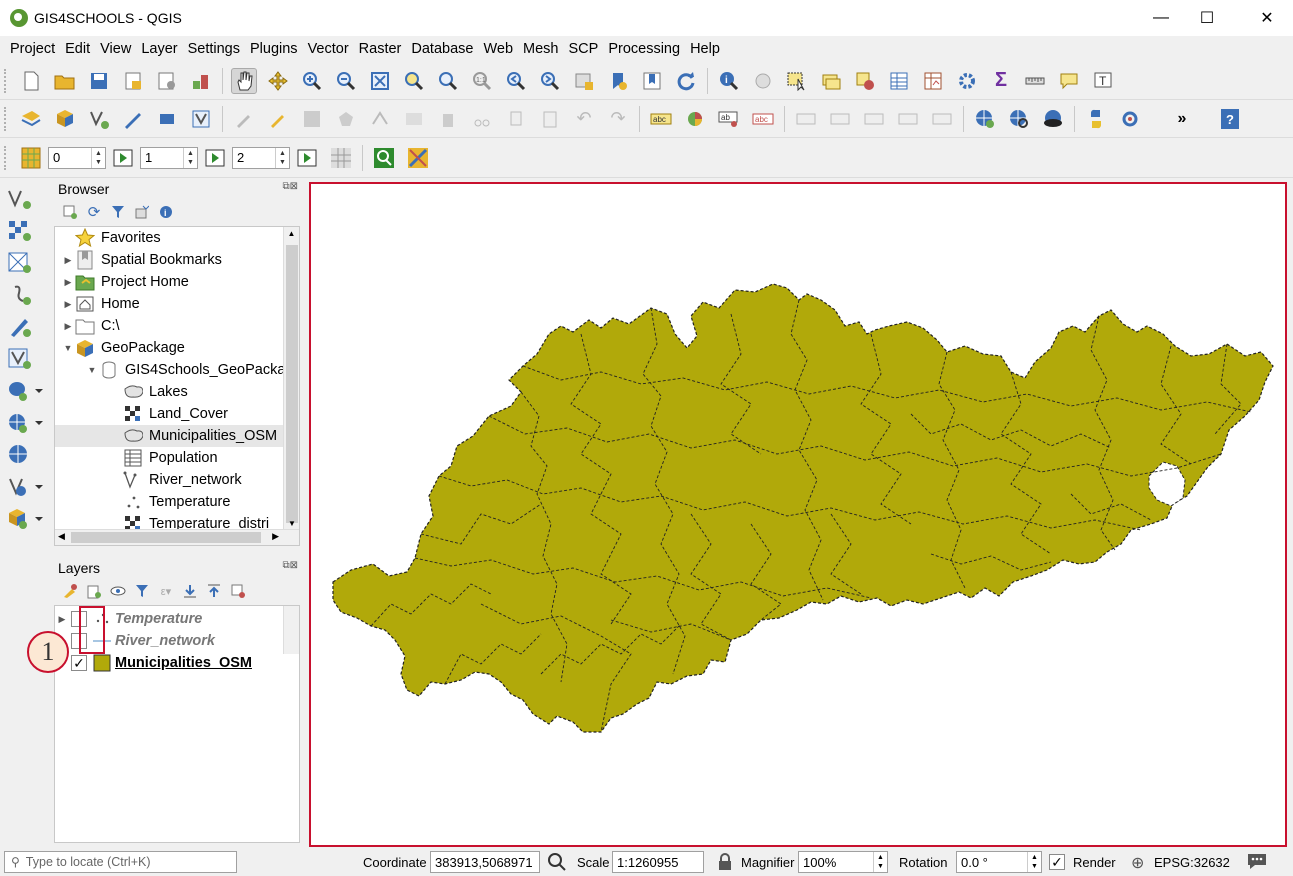  I want to click on toolbar-grip, so click(6, 118).